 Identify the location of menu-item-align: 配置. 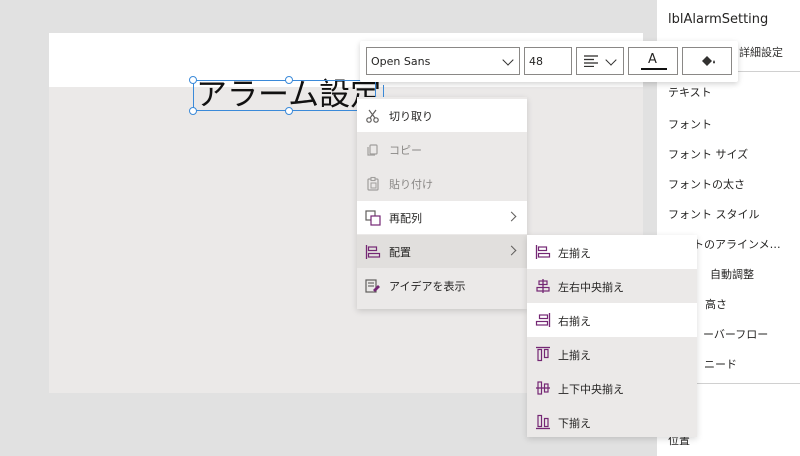
(442, 251).